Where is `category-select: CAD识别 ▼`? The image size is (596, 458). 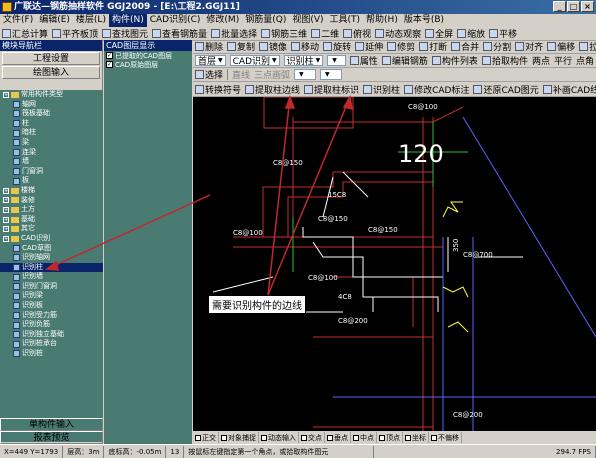
category-select: CAD识别 ▼ is located at coordinates (254, 61).